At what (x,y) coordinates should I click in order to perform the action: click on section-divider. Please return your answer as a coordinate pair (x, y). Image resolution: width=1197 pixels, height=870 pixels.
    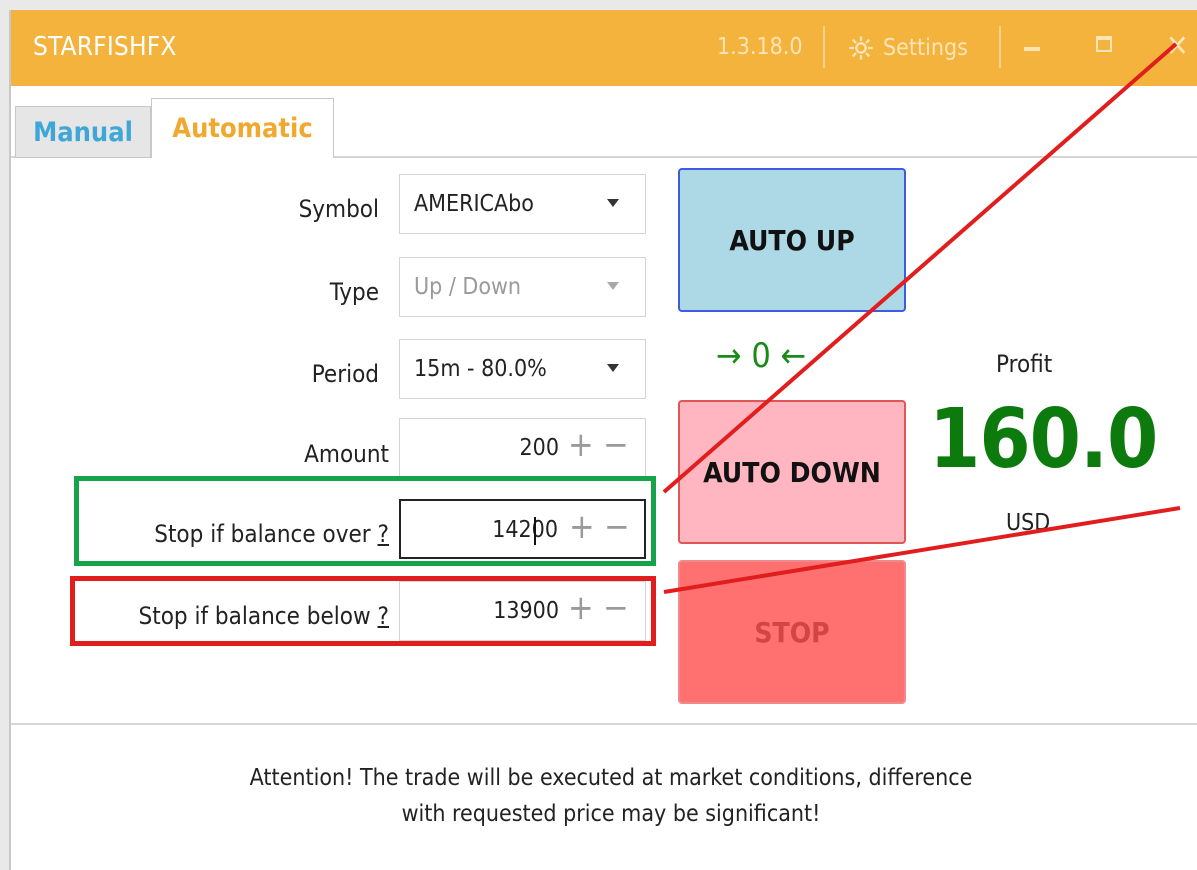
    Looking at the image, I should click on (604, 724).